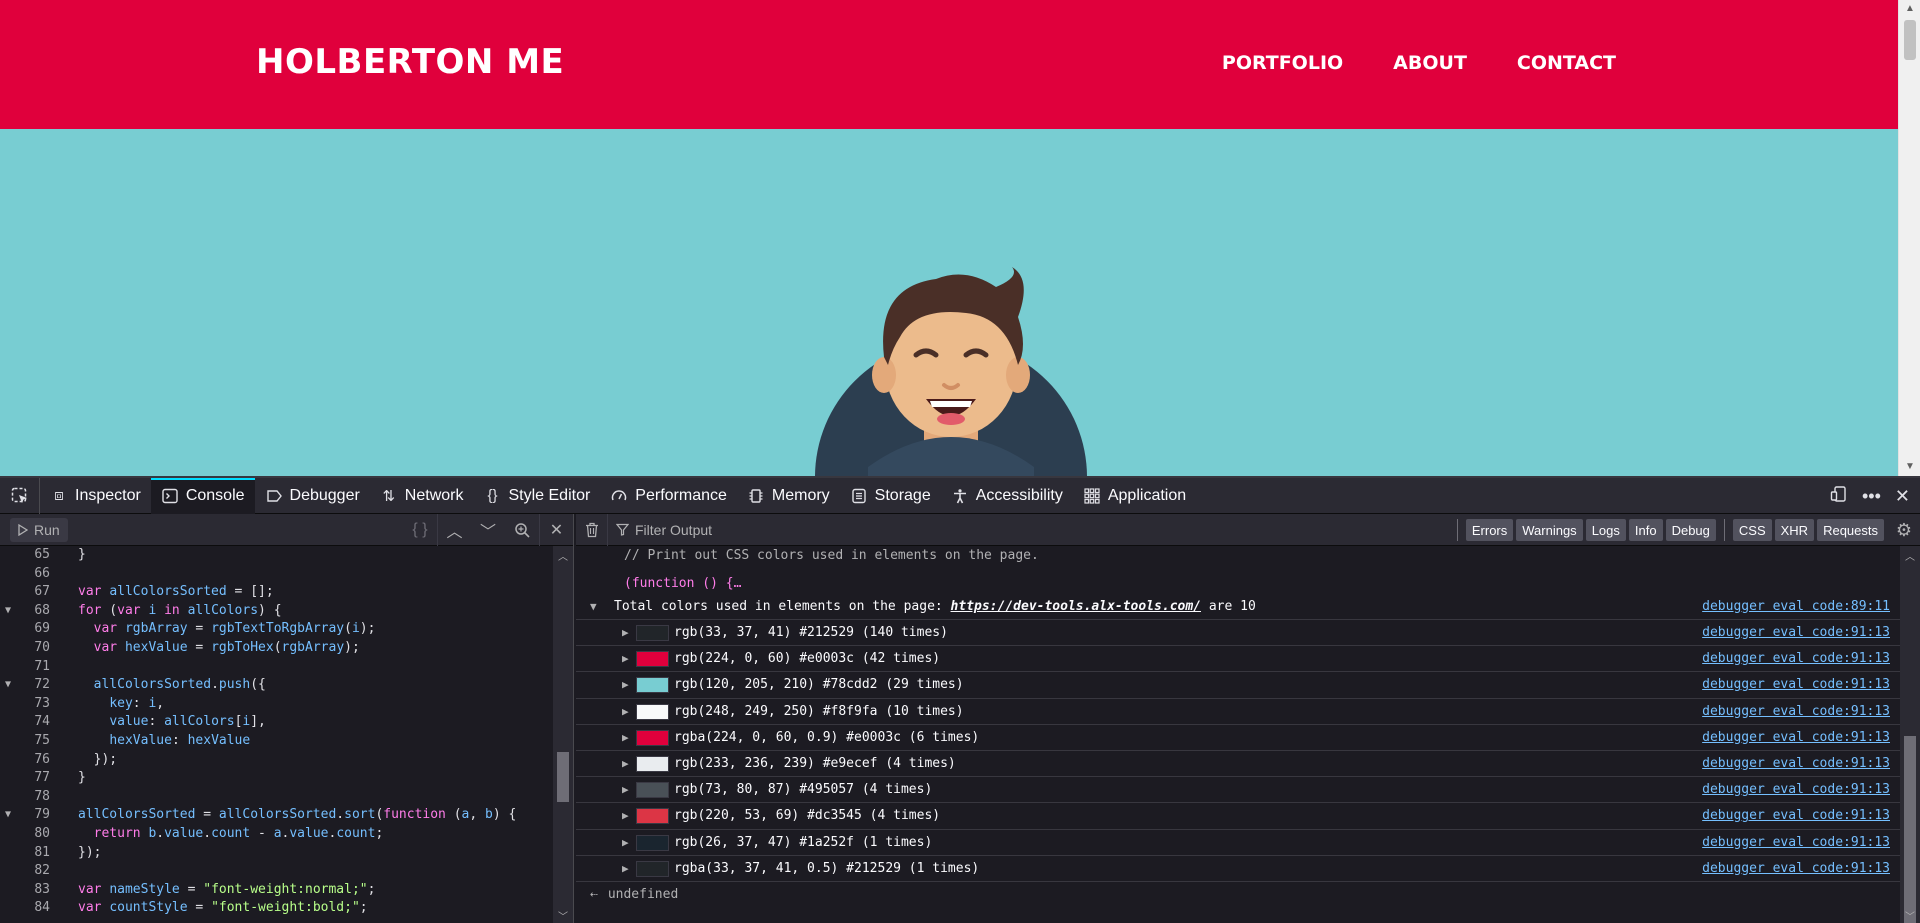 The image size is (1920, 923). What do you see at coordinates (1489, 530) in the screenshot?
I see `filter-errors-button: Errors` at bounding box center [1489, 530].